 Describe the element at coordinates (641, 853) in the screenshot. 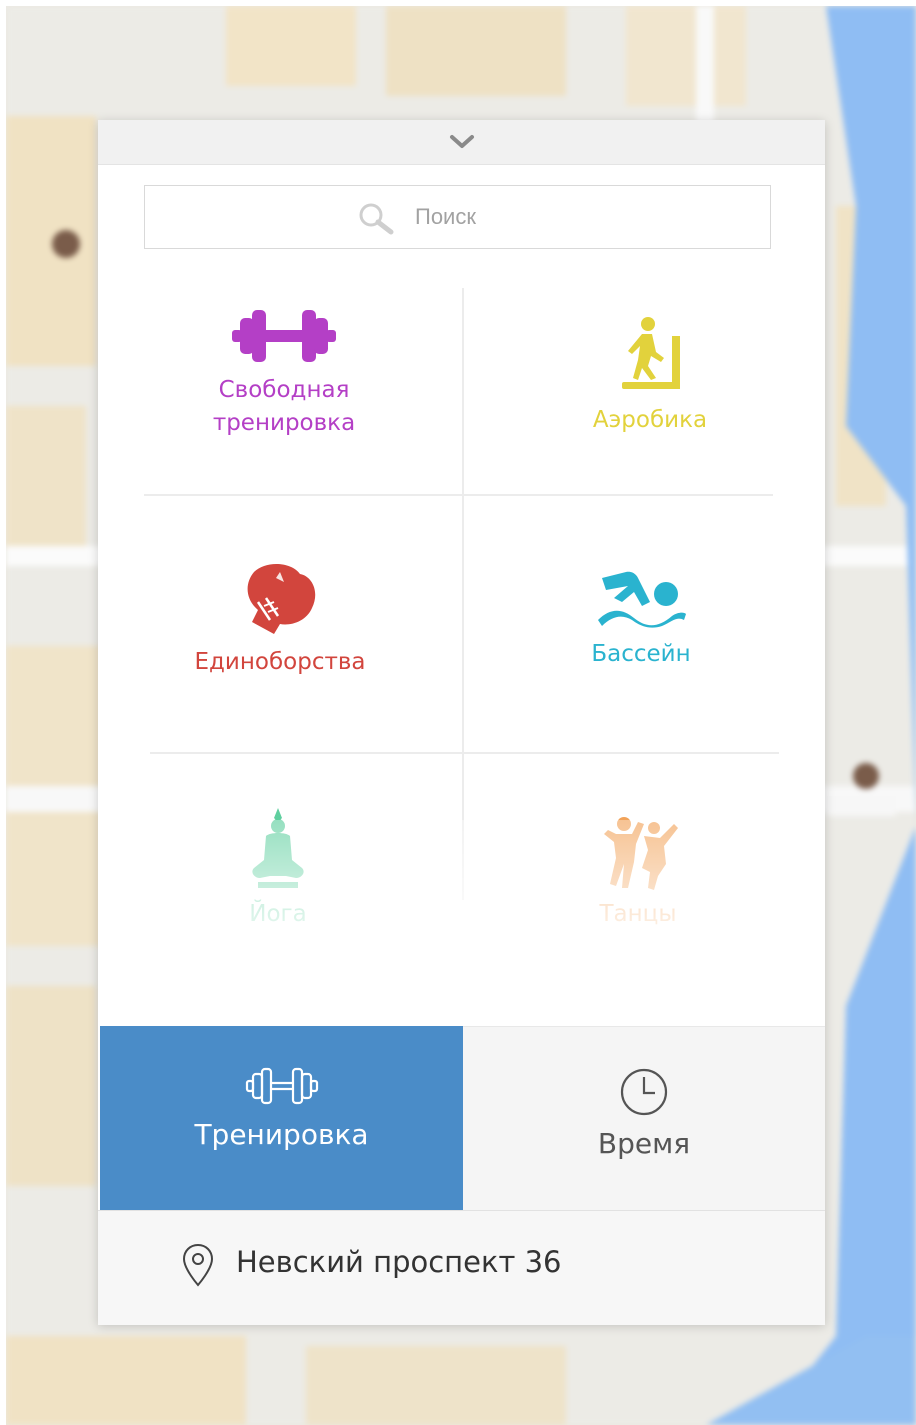

I see `dancers-icon` at that location.